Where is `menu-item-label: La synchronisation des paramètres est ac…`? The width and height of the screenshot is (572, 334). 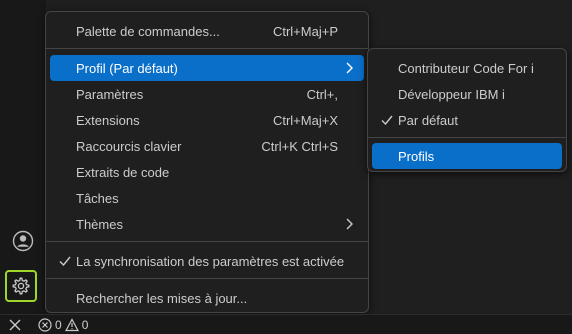
menu-item-label: La synchronisation des paramètres est ac… is located at coordinates (210, 261).